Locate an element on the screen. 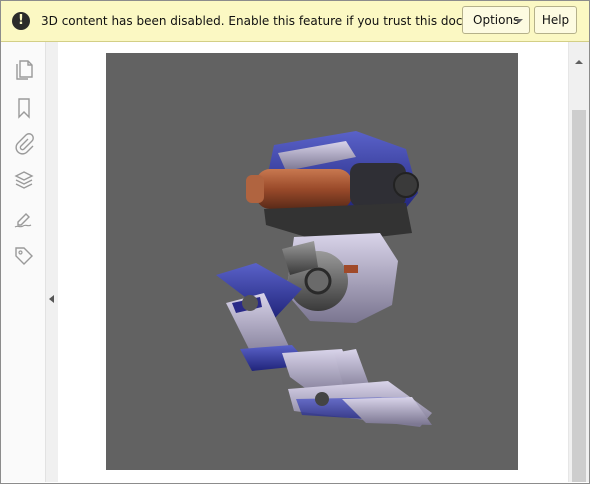 This screenshot has width=590, height=484. page-gutter is located at coordinates (52, 262).